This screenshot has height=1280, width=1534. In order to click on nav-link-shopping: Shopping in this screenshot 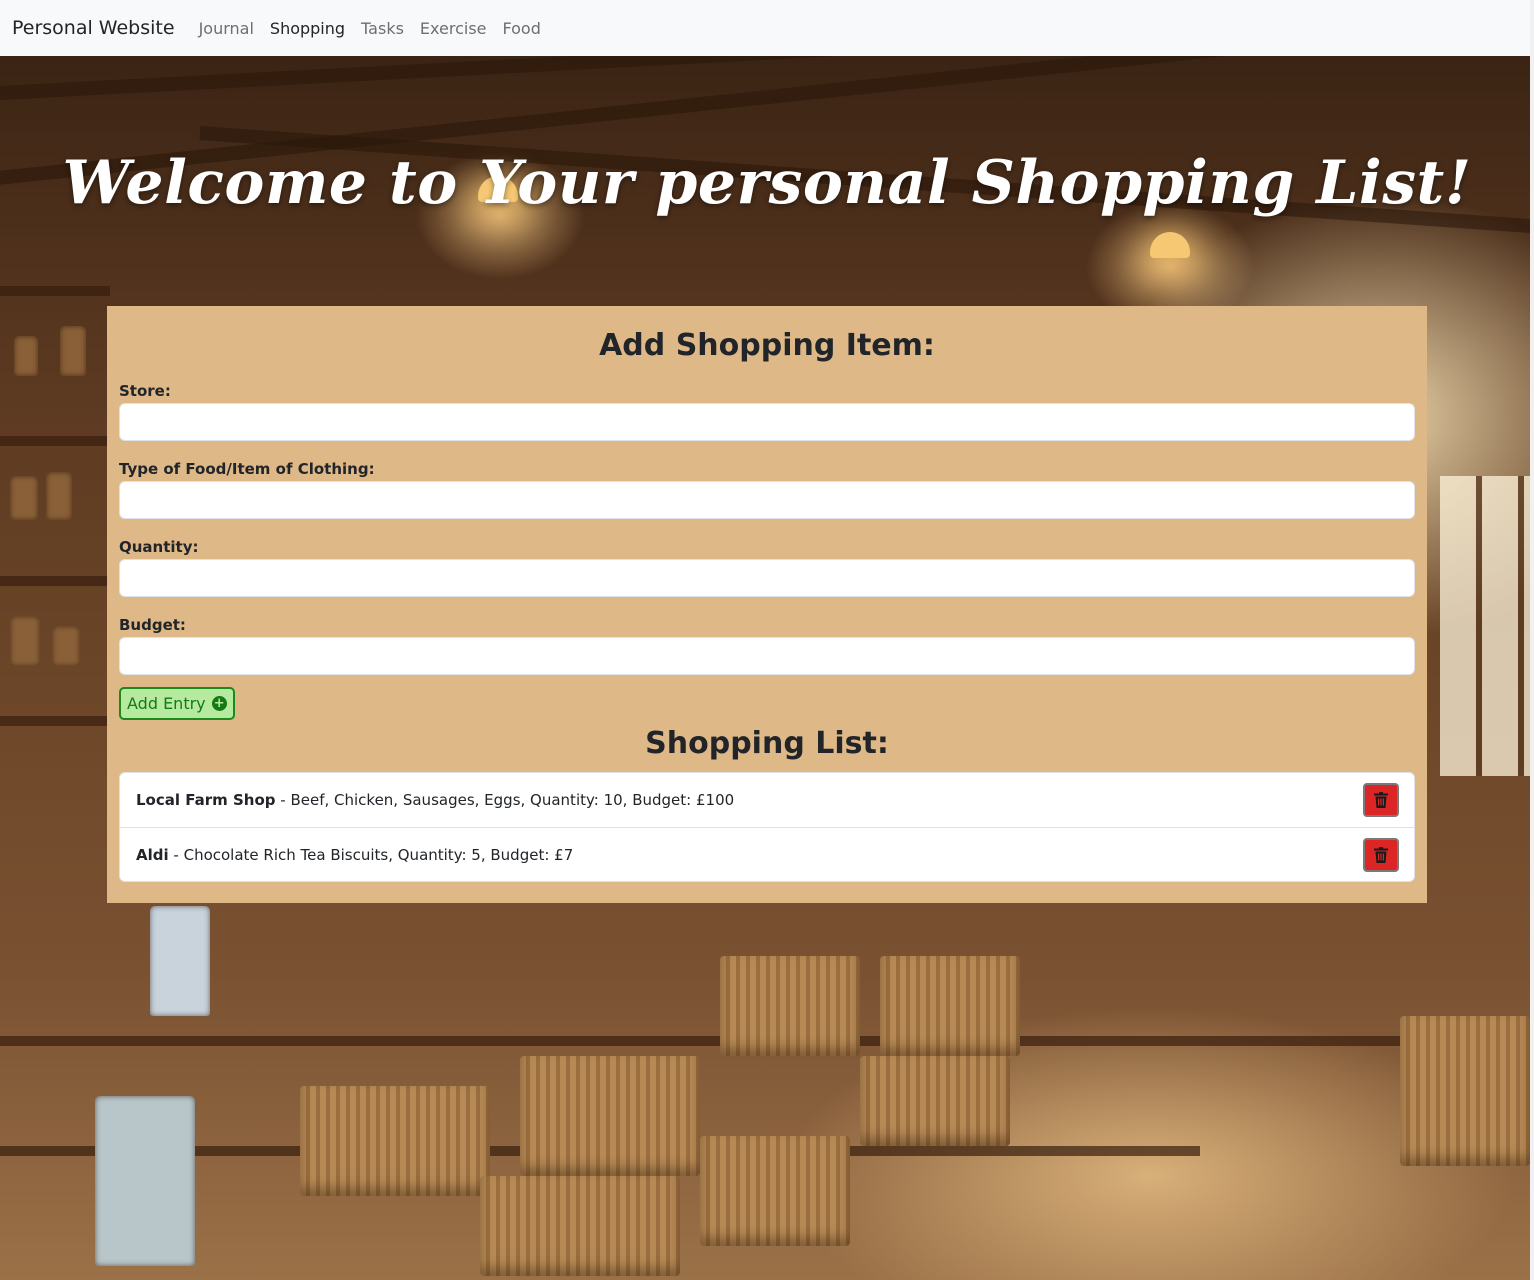, I will do `click(307, 28)`.